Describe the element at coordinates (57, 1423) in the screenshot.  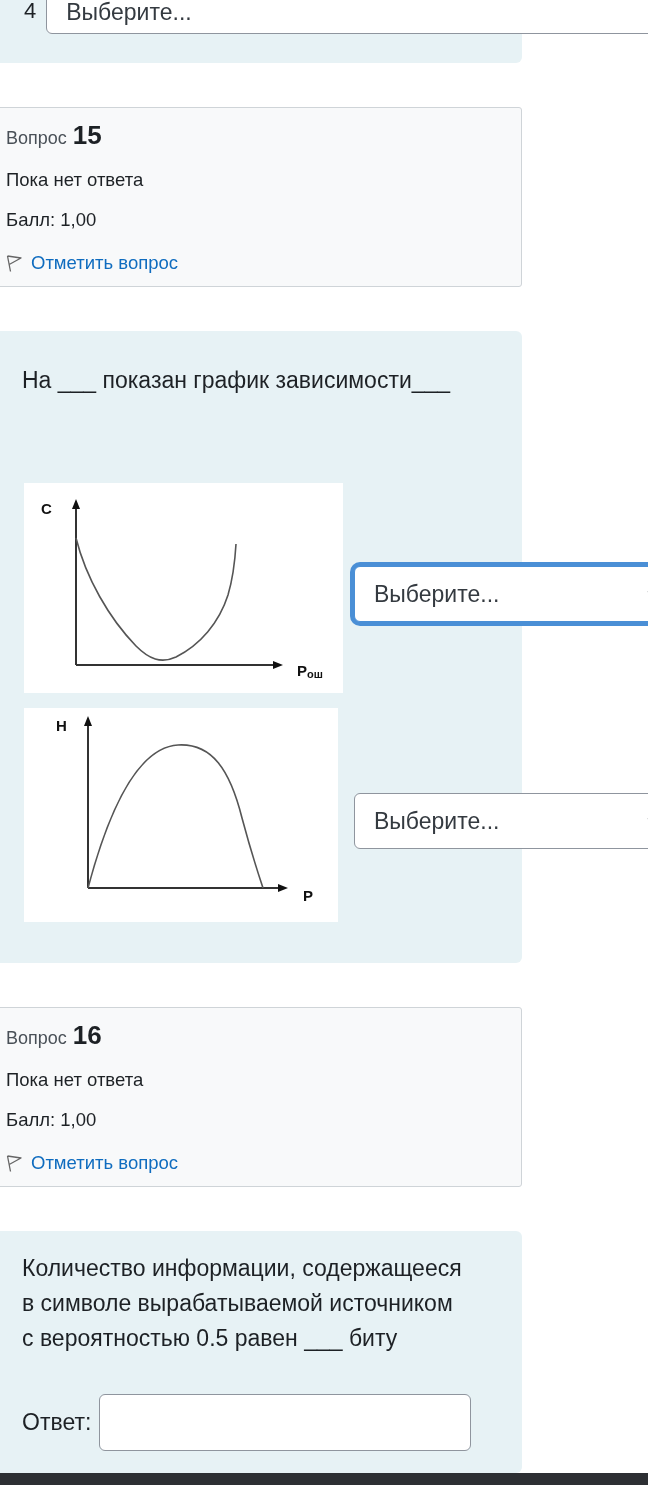
I see `answer-label: Ответ:` at that location.